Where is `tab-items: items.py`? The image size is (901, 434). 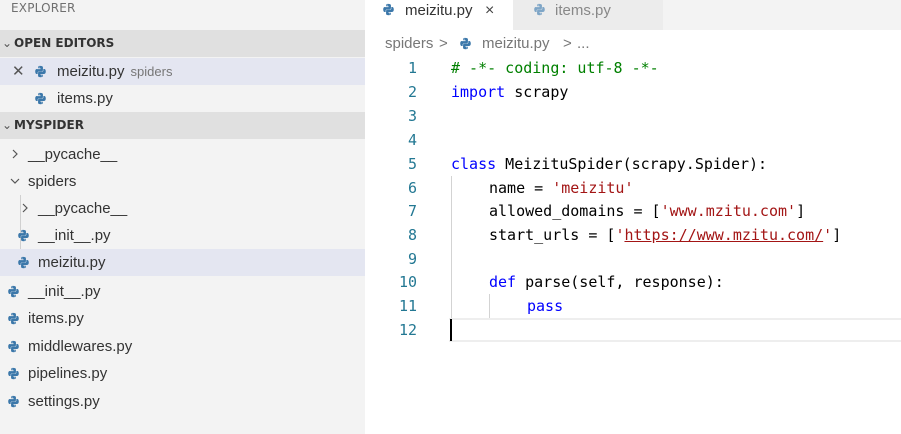 tab-items: items.py is located at coordinates (588, 15).